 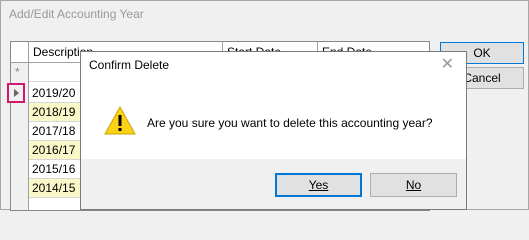 What do you see at coordinates (20, 52) in the screenshot?
I see `header-corner` at bounding box center [20, 52].